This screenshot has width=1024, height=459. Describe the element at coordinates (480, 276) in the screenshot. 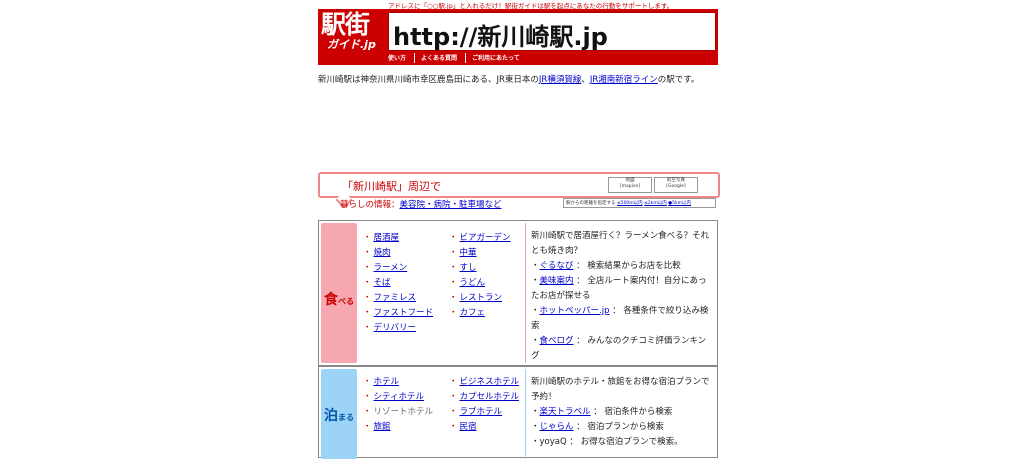

I see `eat-genres-col2: ・ビアガーデン ・中華 ・すし ・うどん ・レストラン ・カフェ` at that location.